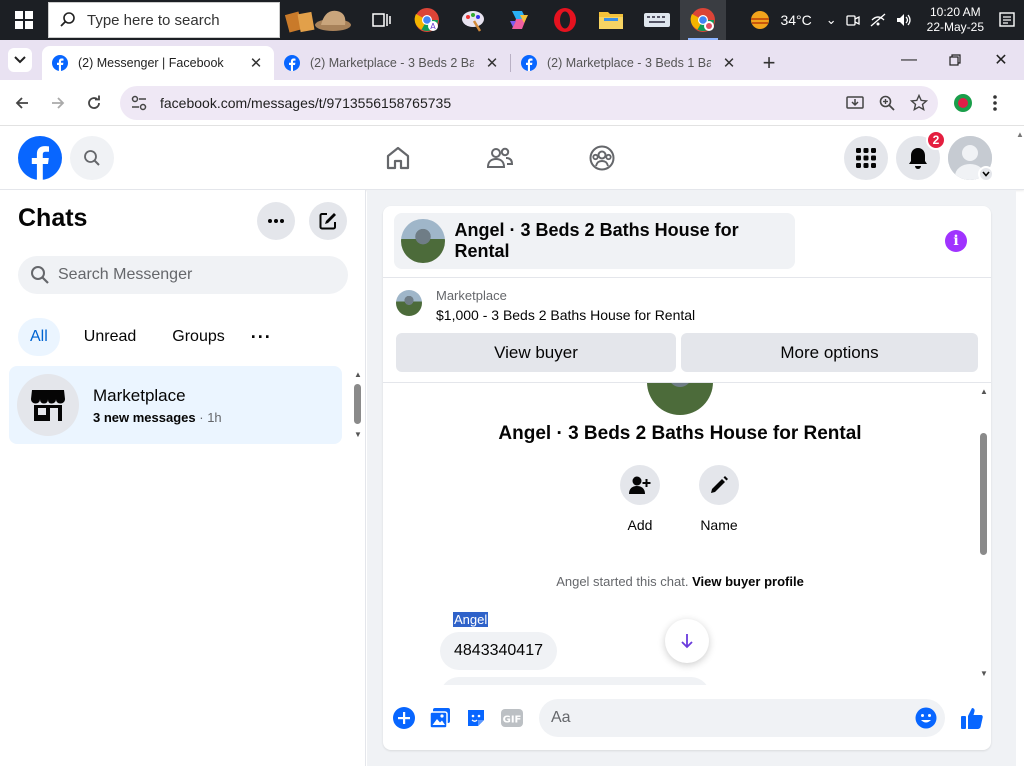  I want to click on weather-widget: 34°C, so click(780, 20).